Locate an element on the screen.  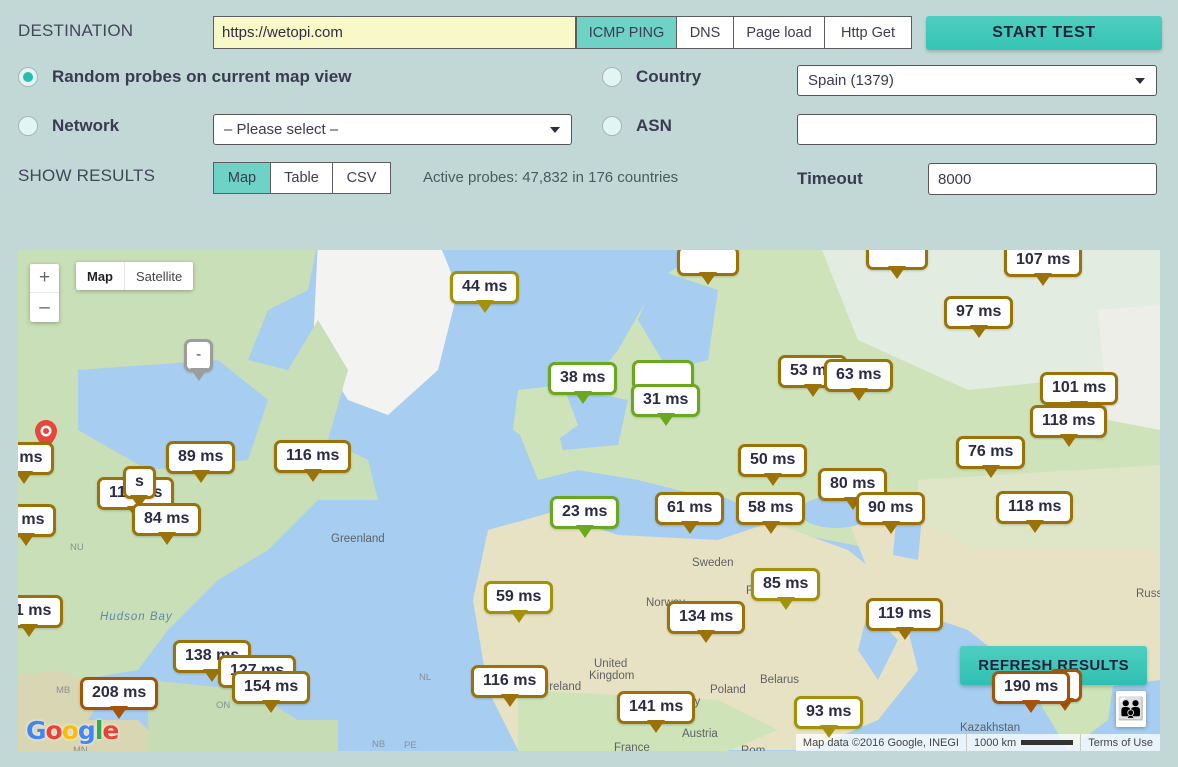
tab-http-get: Http Get is located at coordinates (868, 32).